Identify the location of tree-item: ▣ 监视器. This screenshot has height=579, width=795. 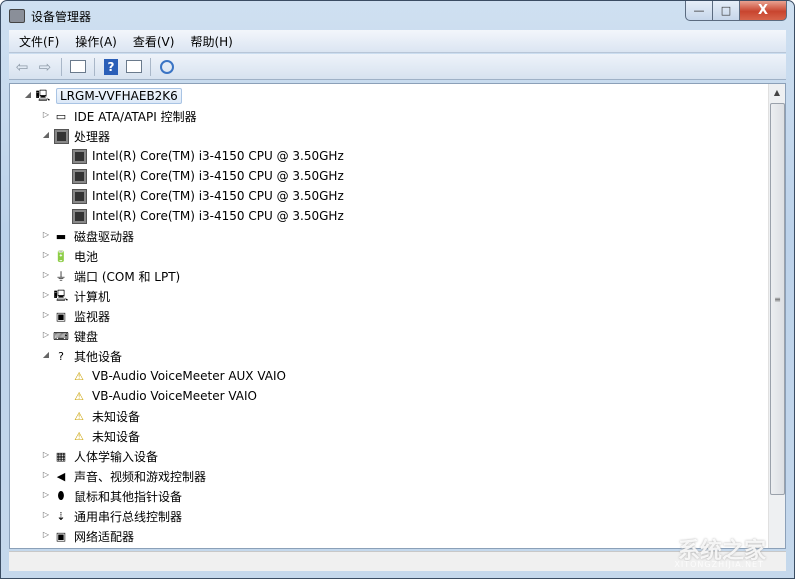
(81, 316).